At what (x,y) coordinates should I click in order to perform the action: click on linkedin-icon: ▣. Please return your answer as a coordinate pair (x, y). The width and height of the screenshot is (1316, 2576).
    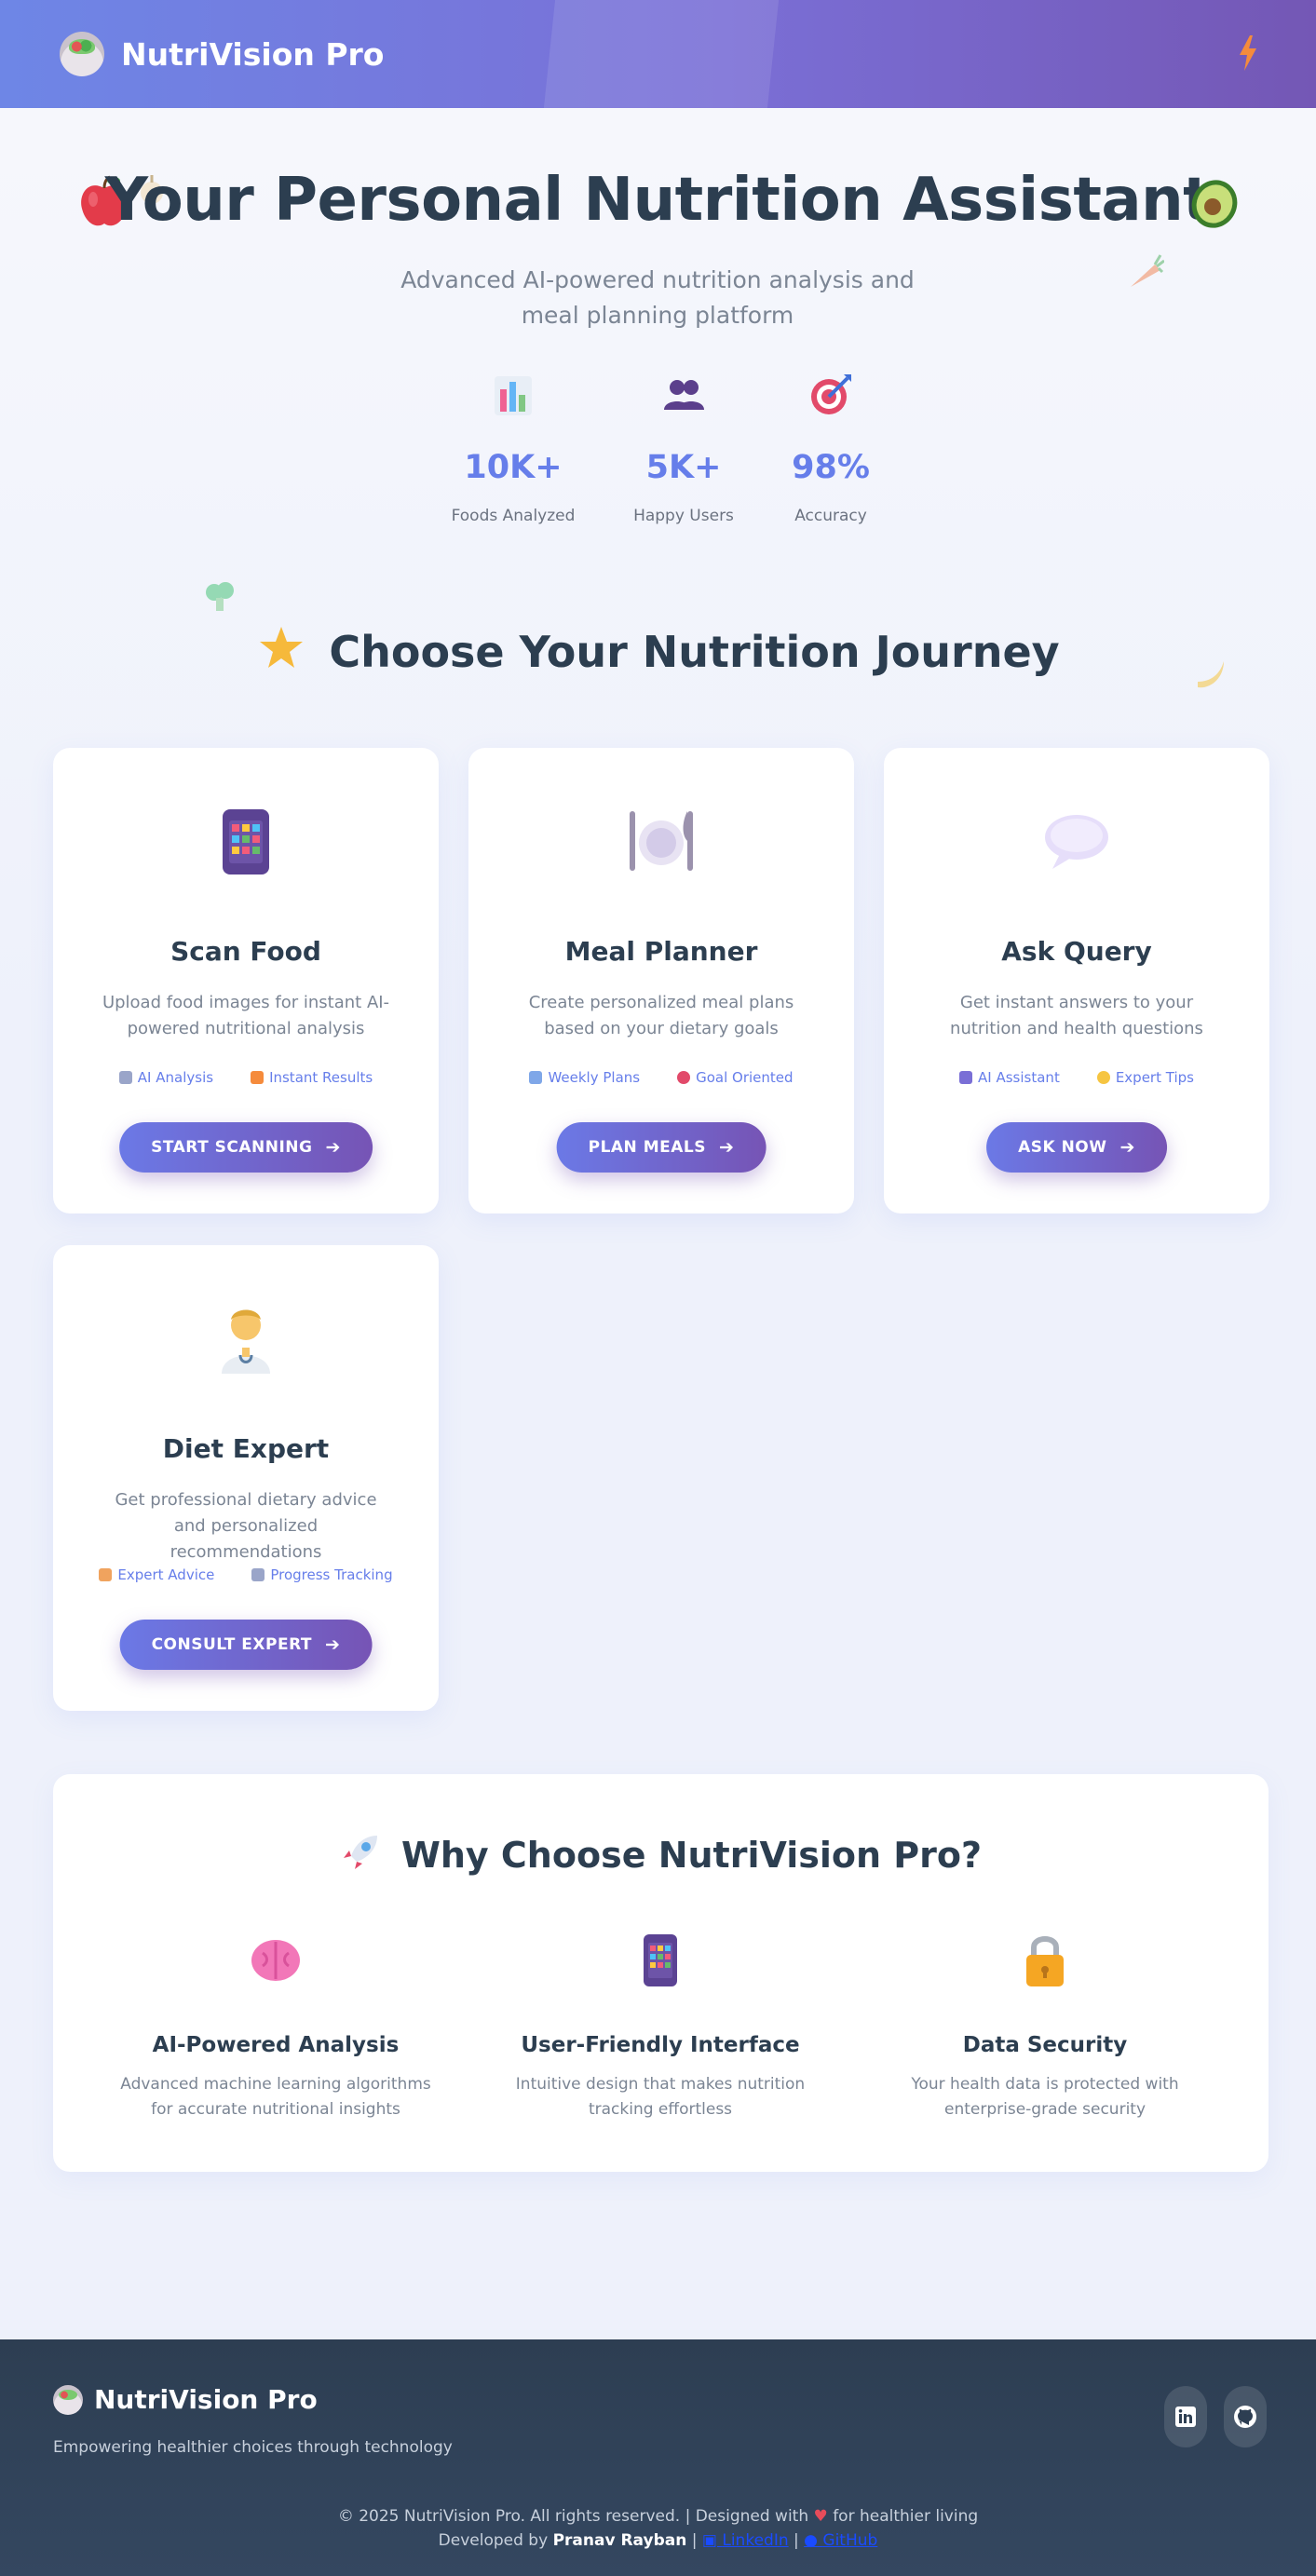
    Looking at the image, I should click on (709, 2540).